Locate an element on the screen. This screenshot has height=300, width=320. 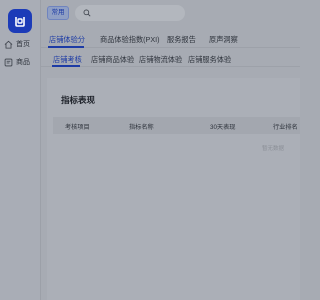
search-icon is located at coordinates (87, 13).